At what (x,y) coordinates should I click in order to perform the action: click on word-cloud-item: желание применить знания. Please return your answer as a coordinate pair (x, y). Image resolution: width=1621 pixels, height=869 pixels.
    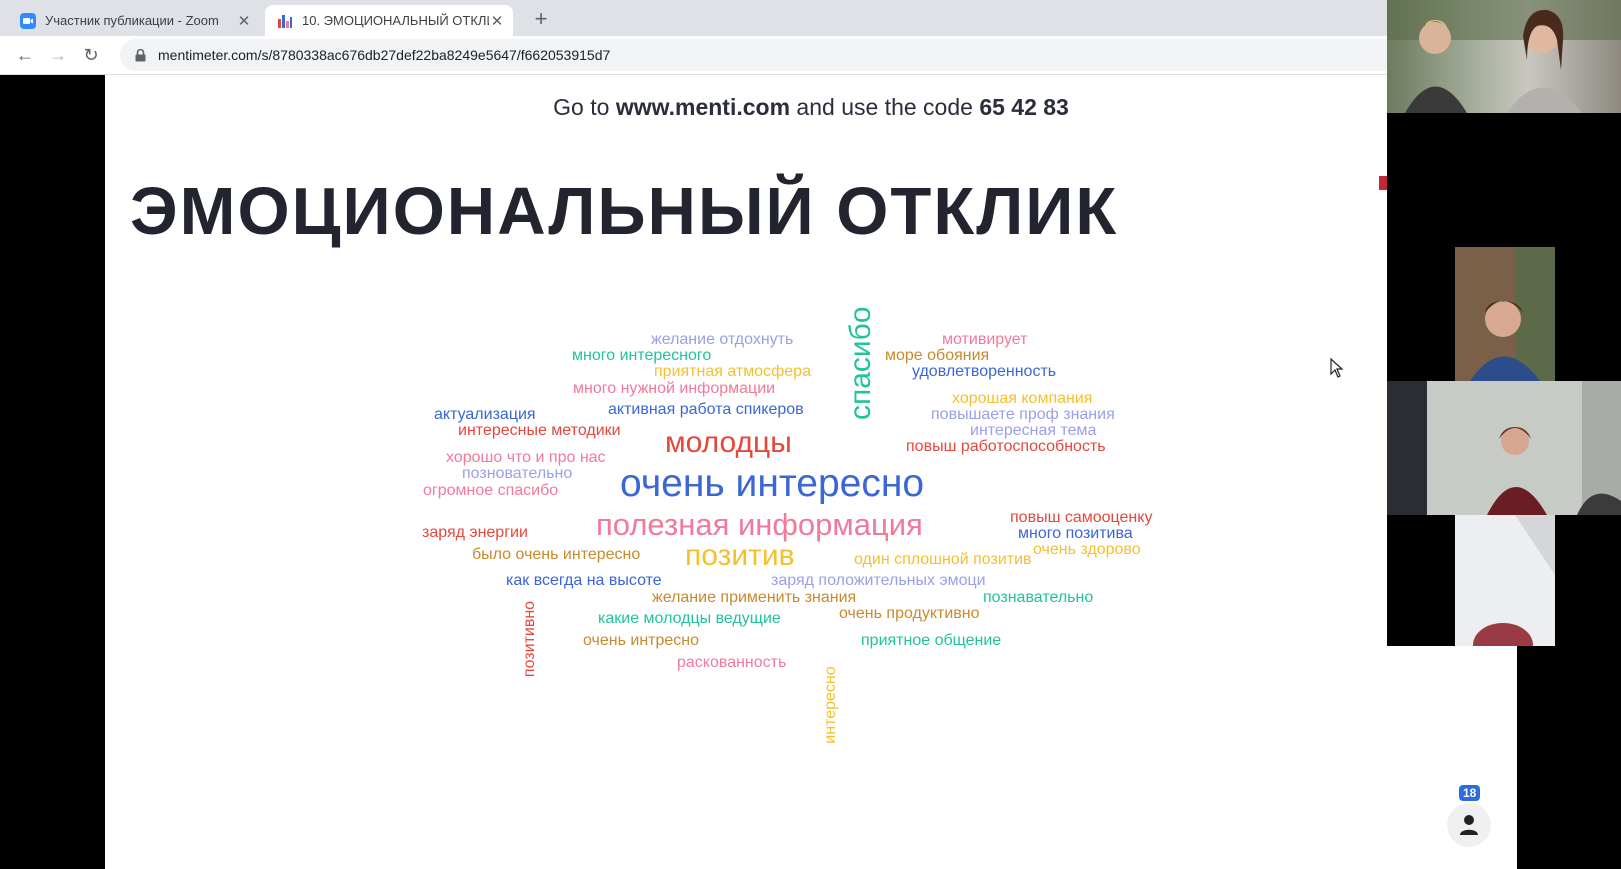
    Looking at the image, I should click on (754, 597).